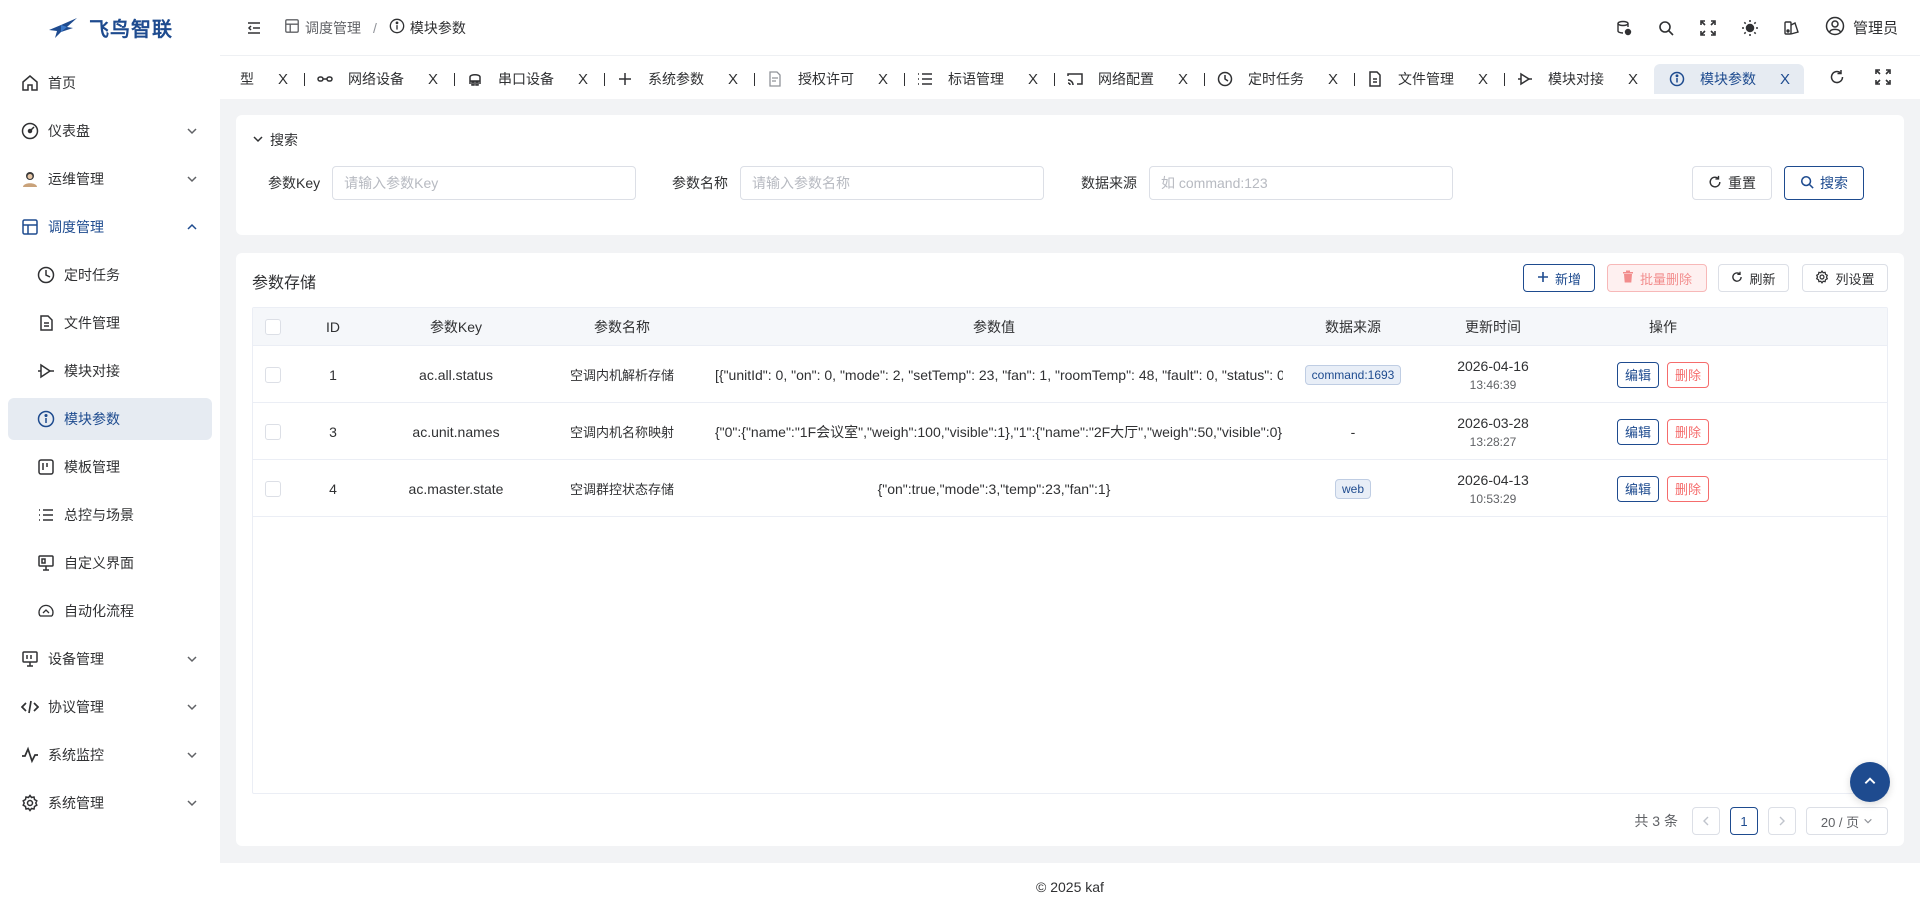 This screenshot has width=1920, height=911. I want to click on sidebar-item-timer: 定时任务, so click(110, 275).